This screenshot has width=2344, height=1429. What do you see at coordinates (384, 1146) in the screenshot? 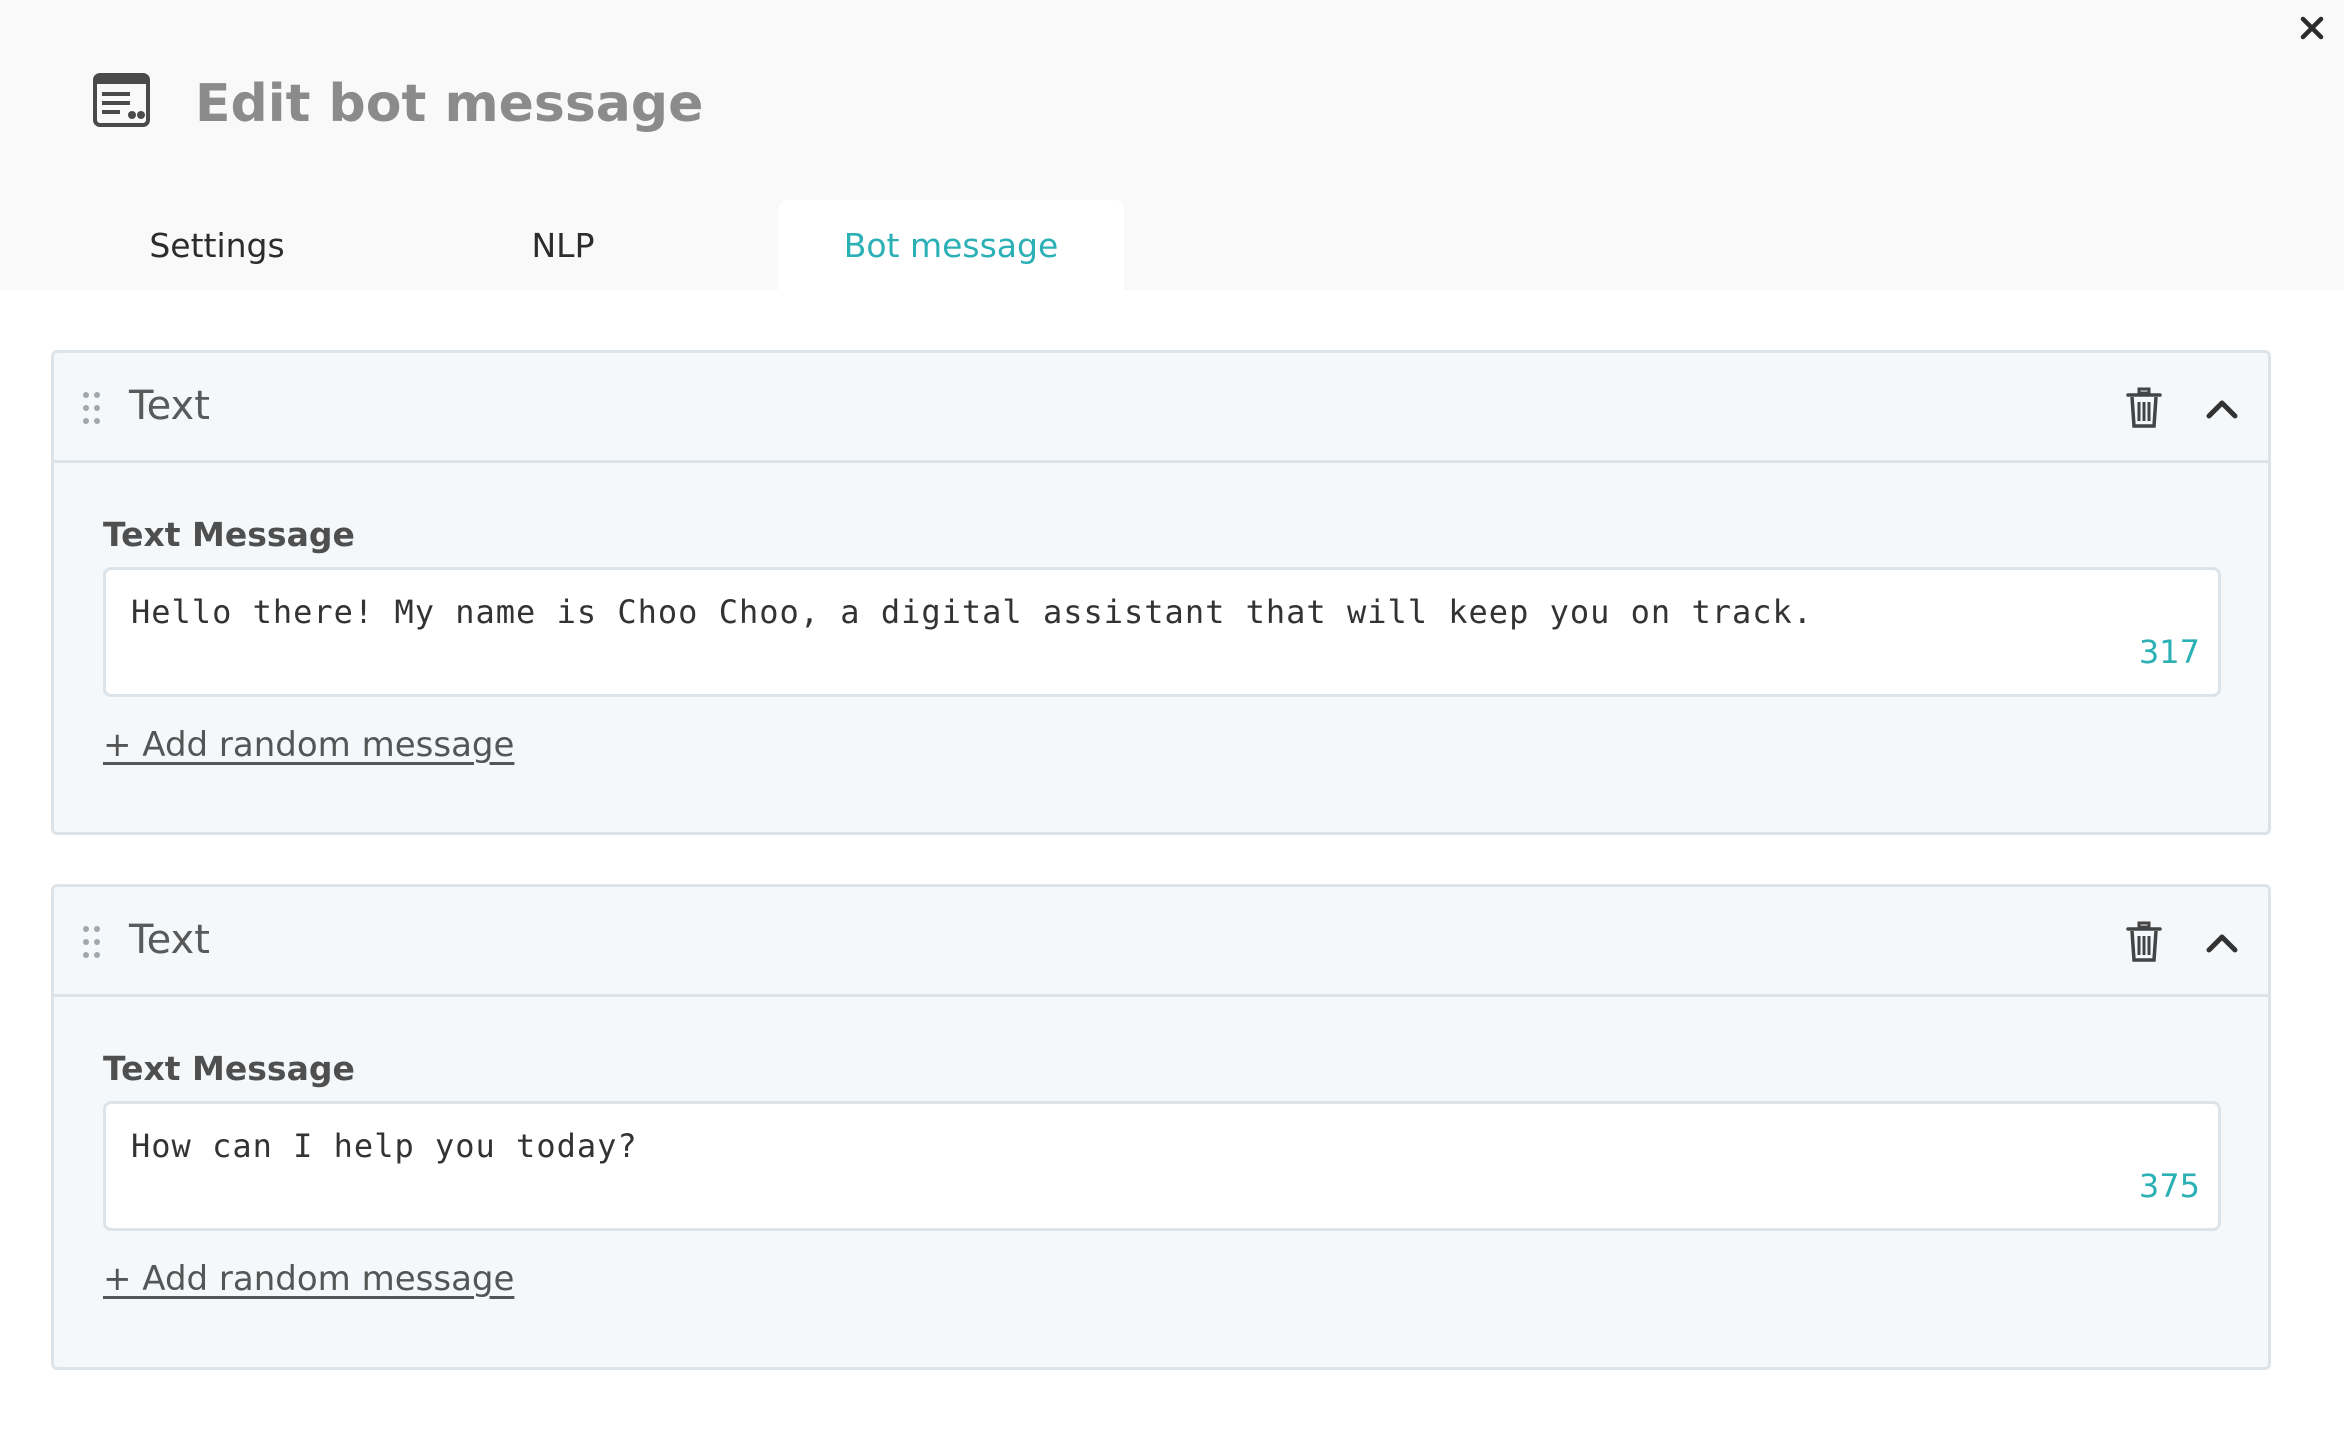
I see `text-message-value: How can I help you today?` at bounding box center [384, 1146].